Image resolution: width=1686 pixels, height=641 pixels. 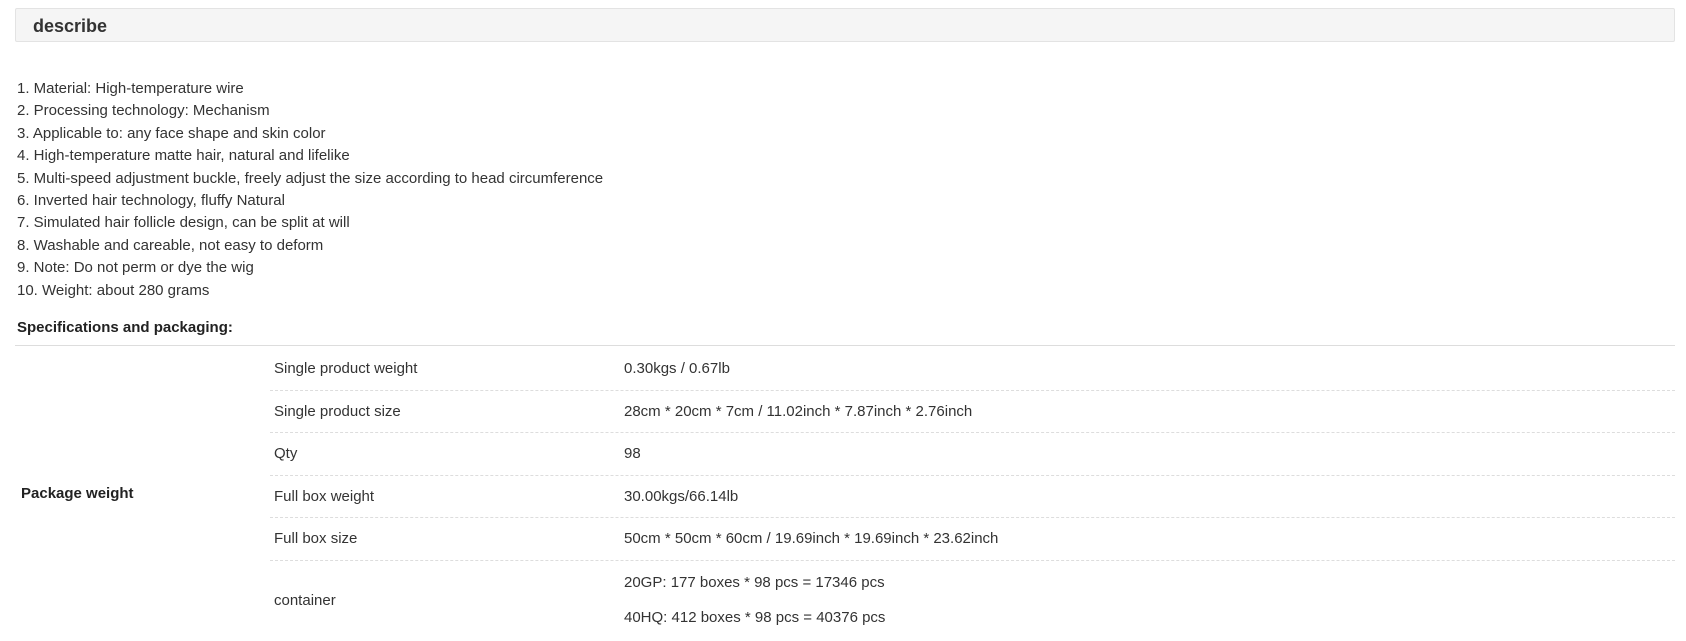 I want to click on spec-name: Full box size, so click(x=316, y=538).